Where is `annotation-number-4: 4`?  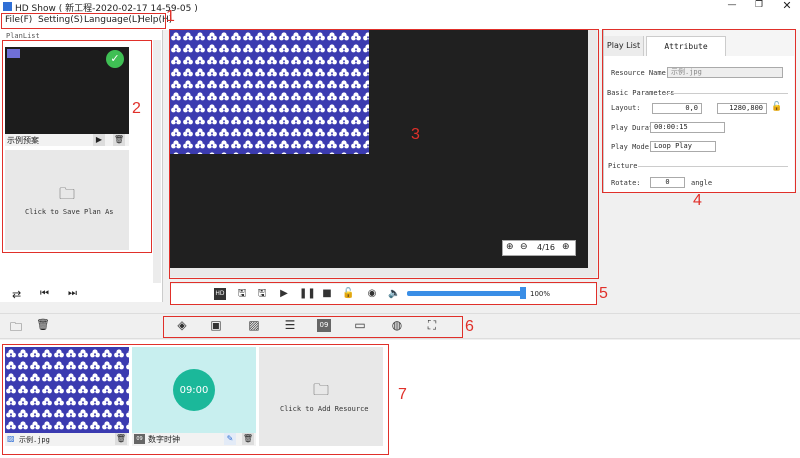 annotation-number-4: 4 is located at coordinates (697, 200).